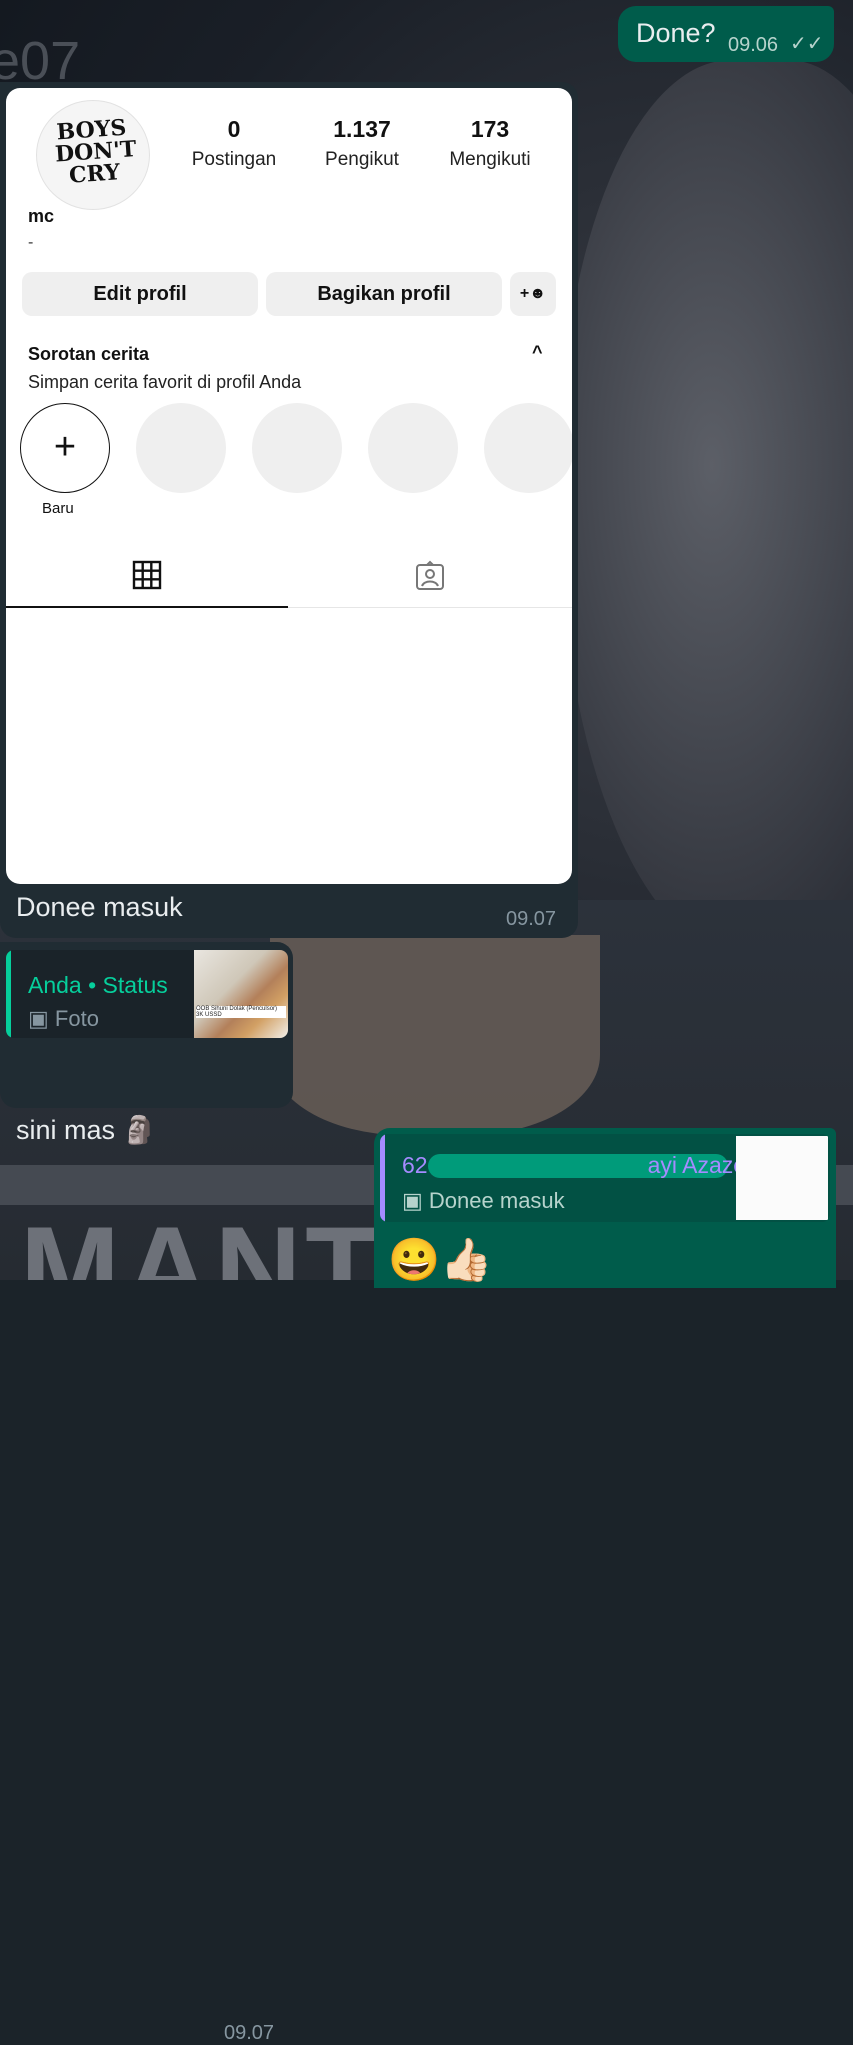  Describe the element at coordinates (76, 1018) in the screenshot. I see `quote-type-label: Foto` at that location.